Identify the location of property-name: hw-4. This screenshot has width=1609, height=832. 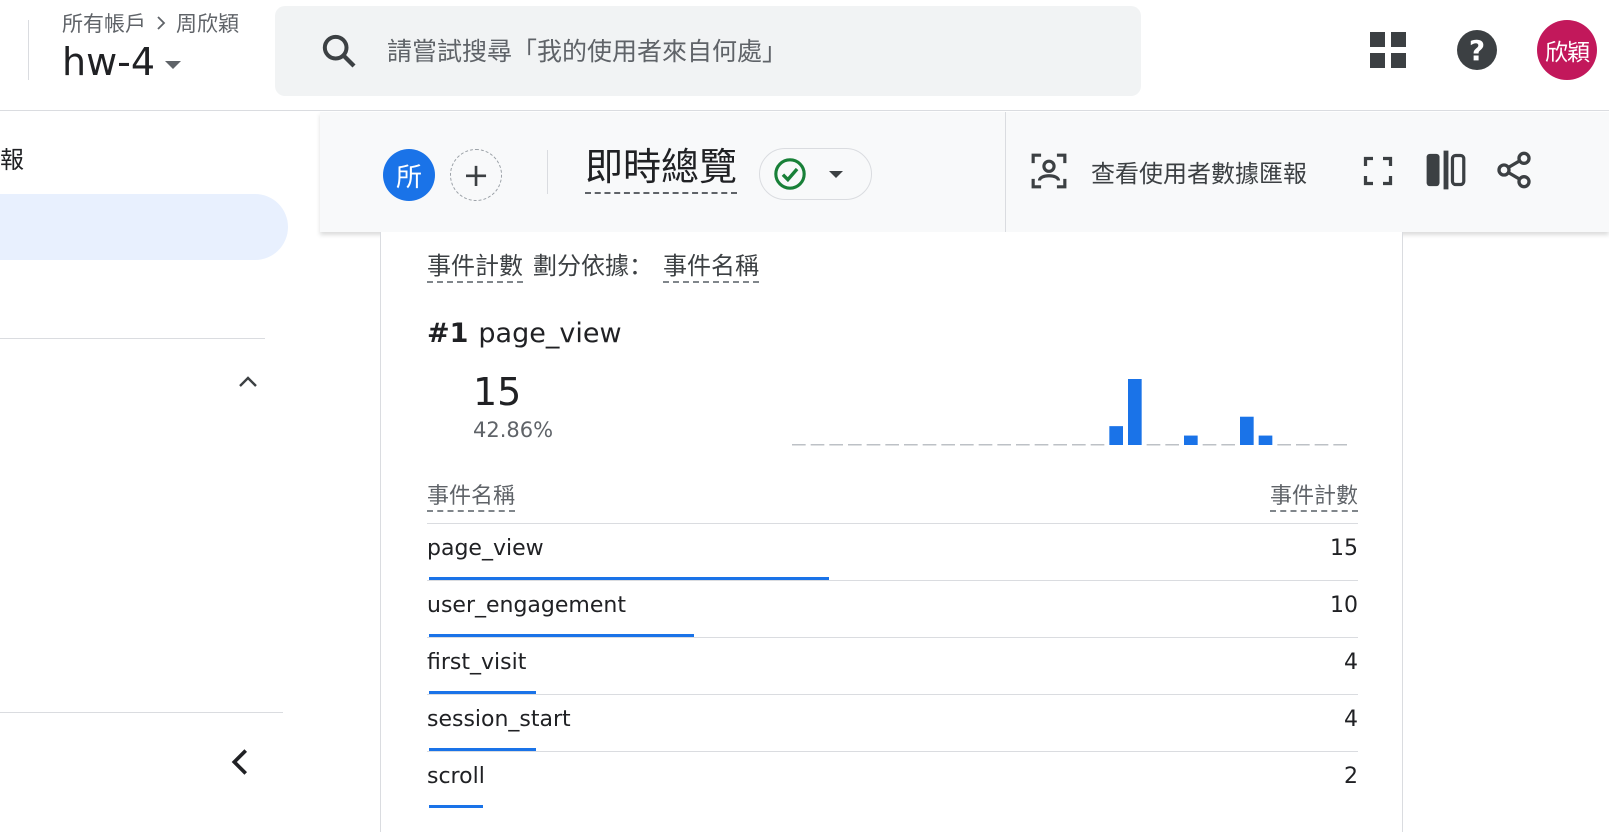
(109, 62).